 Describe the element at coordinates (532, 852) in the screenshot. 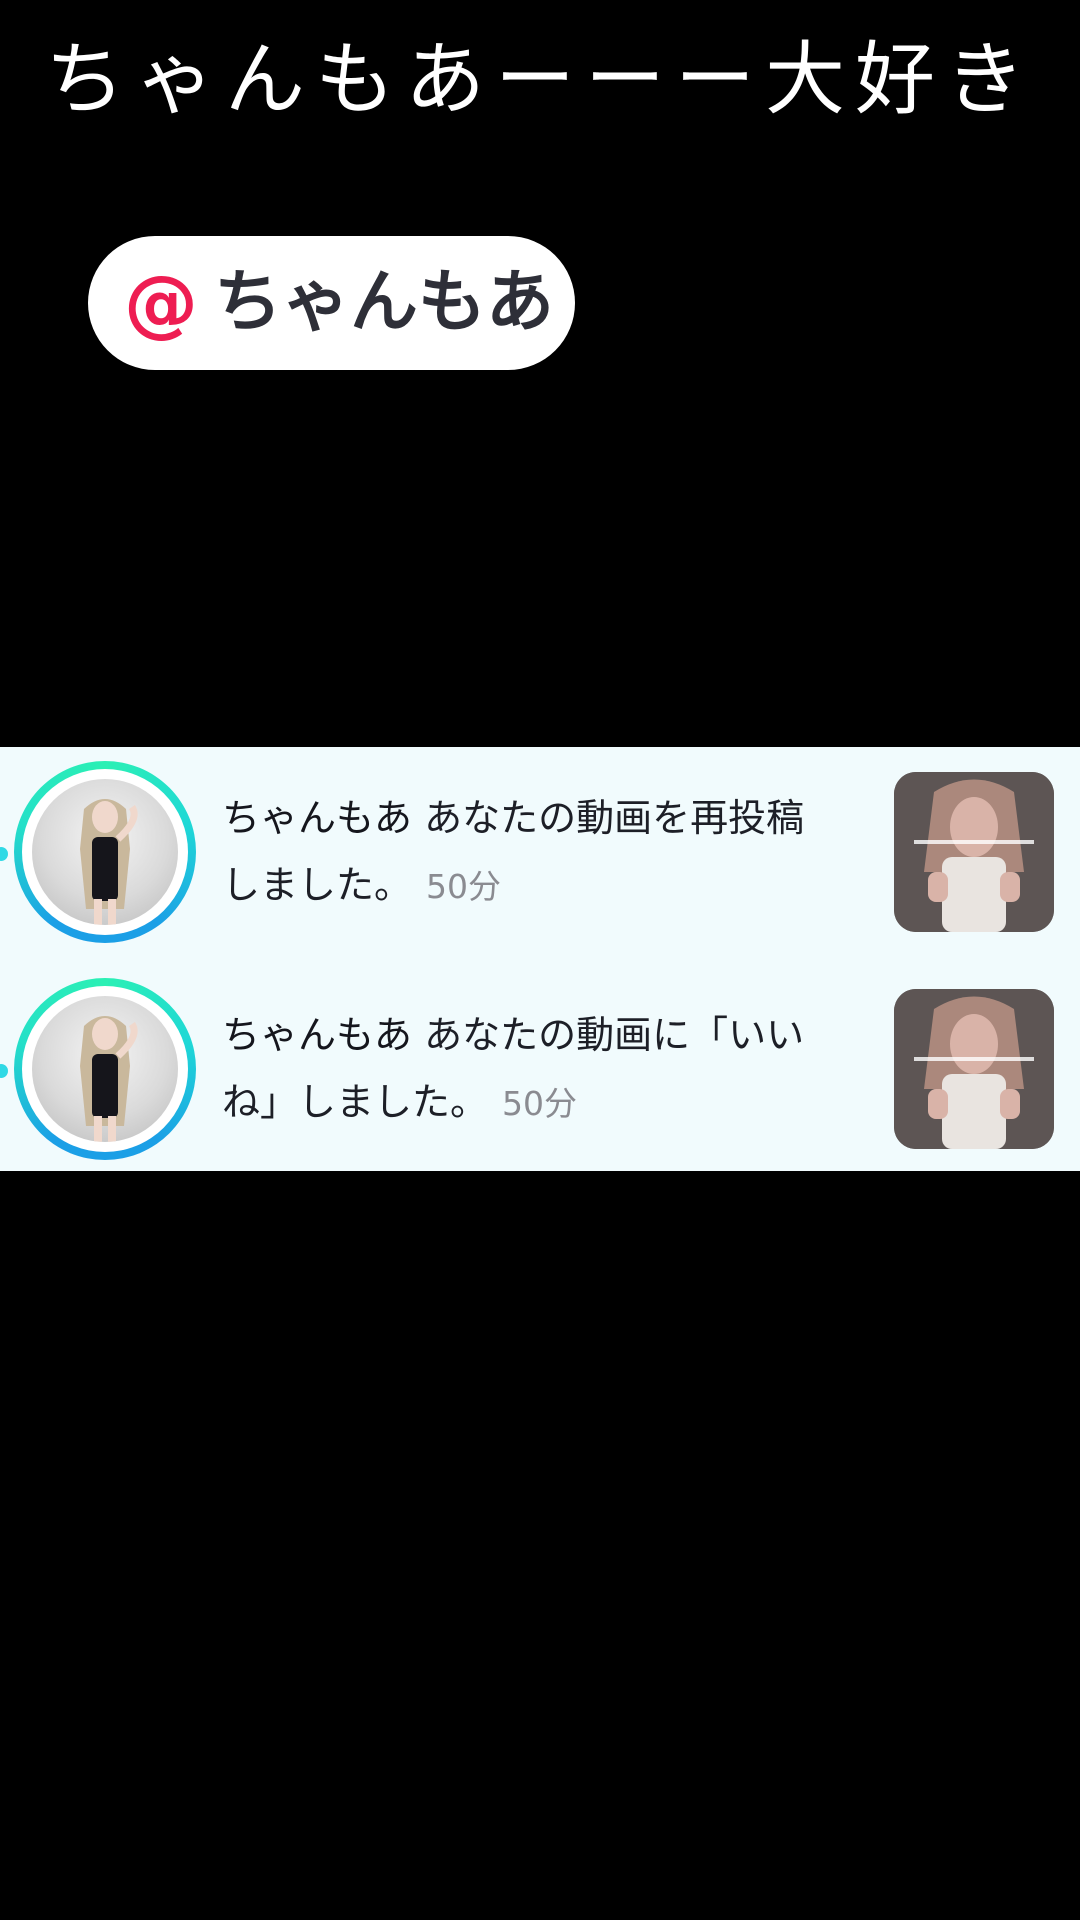

I see `notification-text: ちゃんもあ あなたの動画を再投稿しました。 50分` at that location.